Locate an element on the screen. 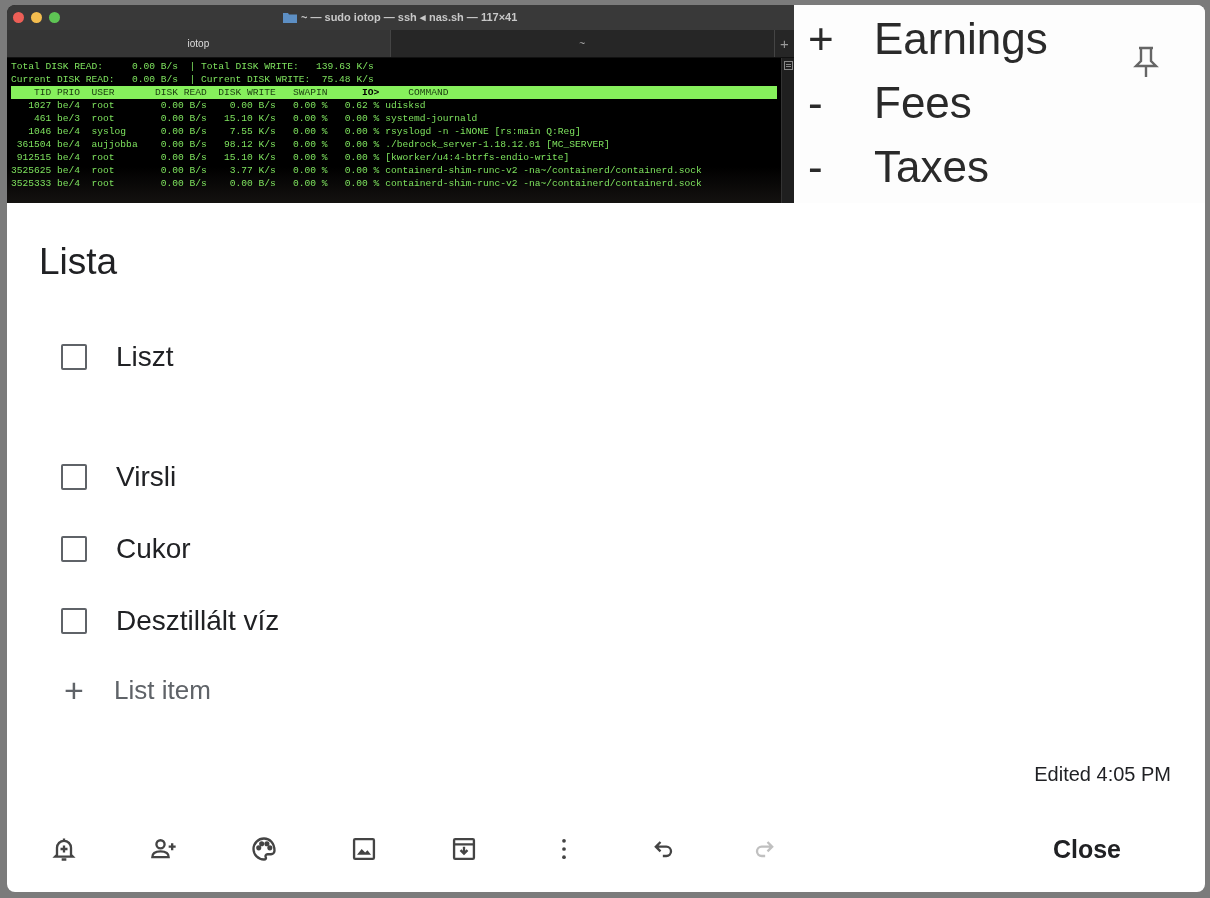  list-item-text: Cukor is located at coordinates (153, 549).